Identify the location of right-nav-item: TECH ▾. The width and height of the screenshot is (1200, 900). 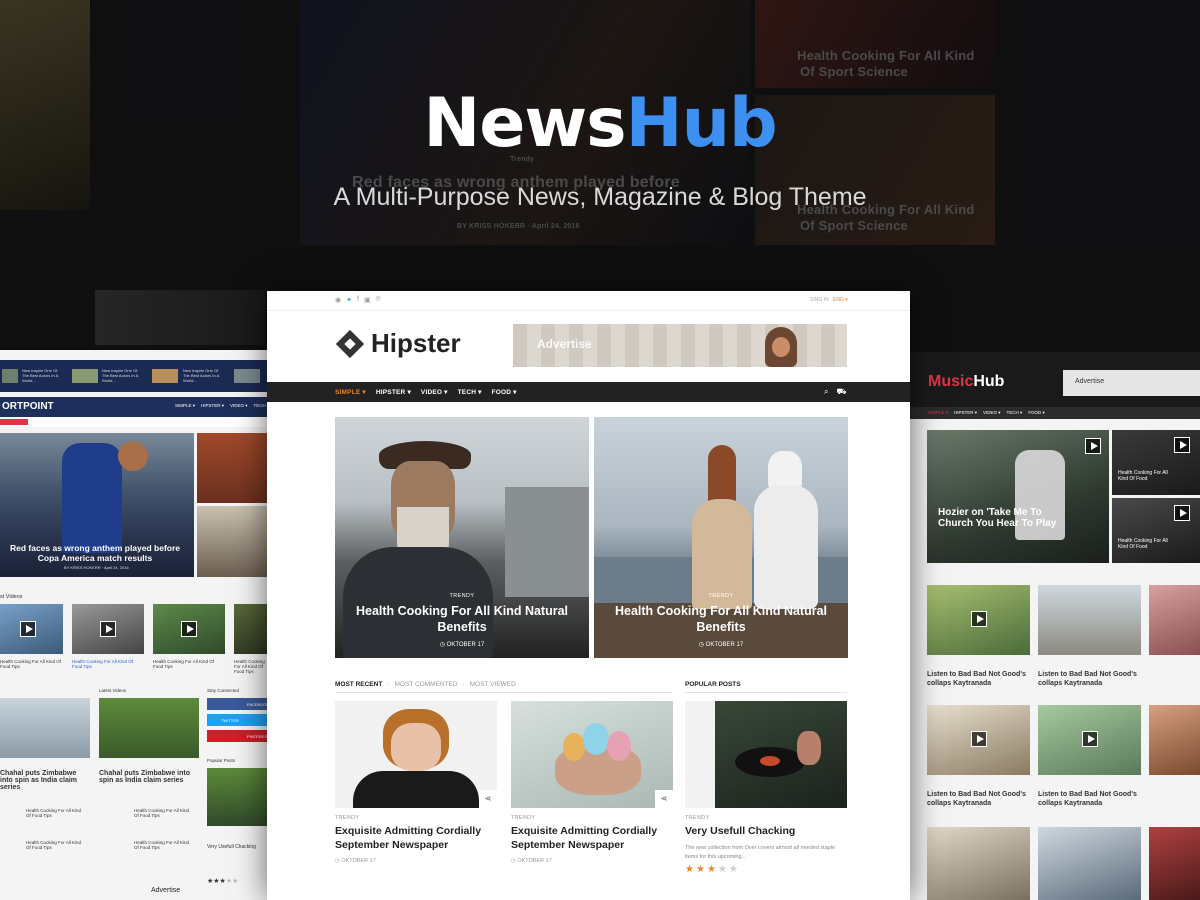
(1015, 413).